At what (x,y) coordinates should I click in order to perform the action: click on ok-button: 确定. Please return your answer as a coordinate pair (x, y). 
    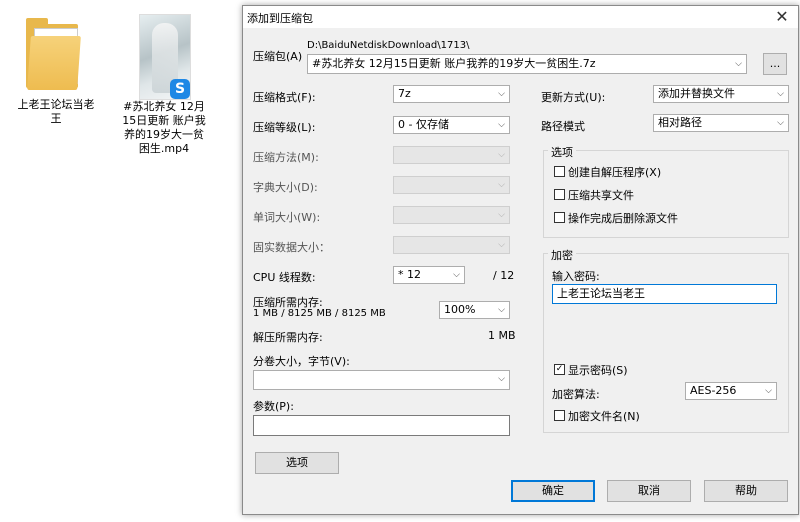
    Looking at the image, I should click on (553, 491).